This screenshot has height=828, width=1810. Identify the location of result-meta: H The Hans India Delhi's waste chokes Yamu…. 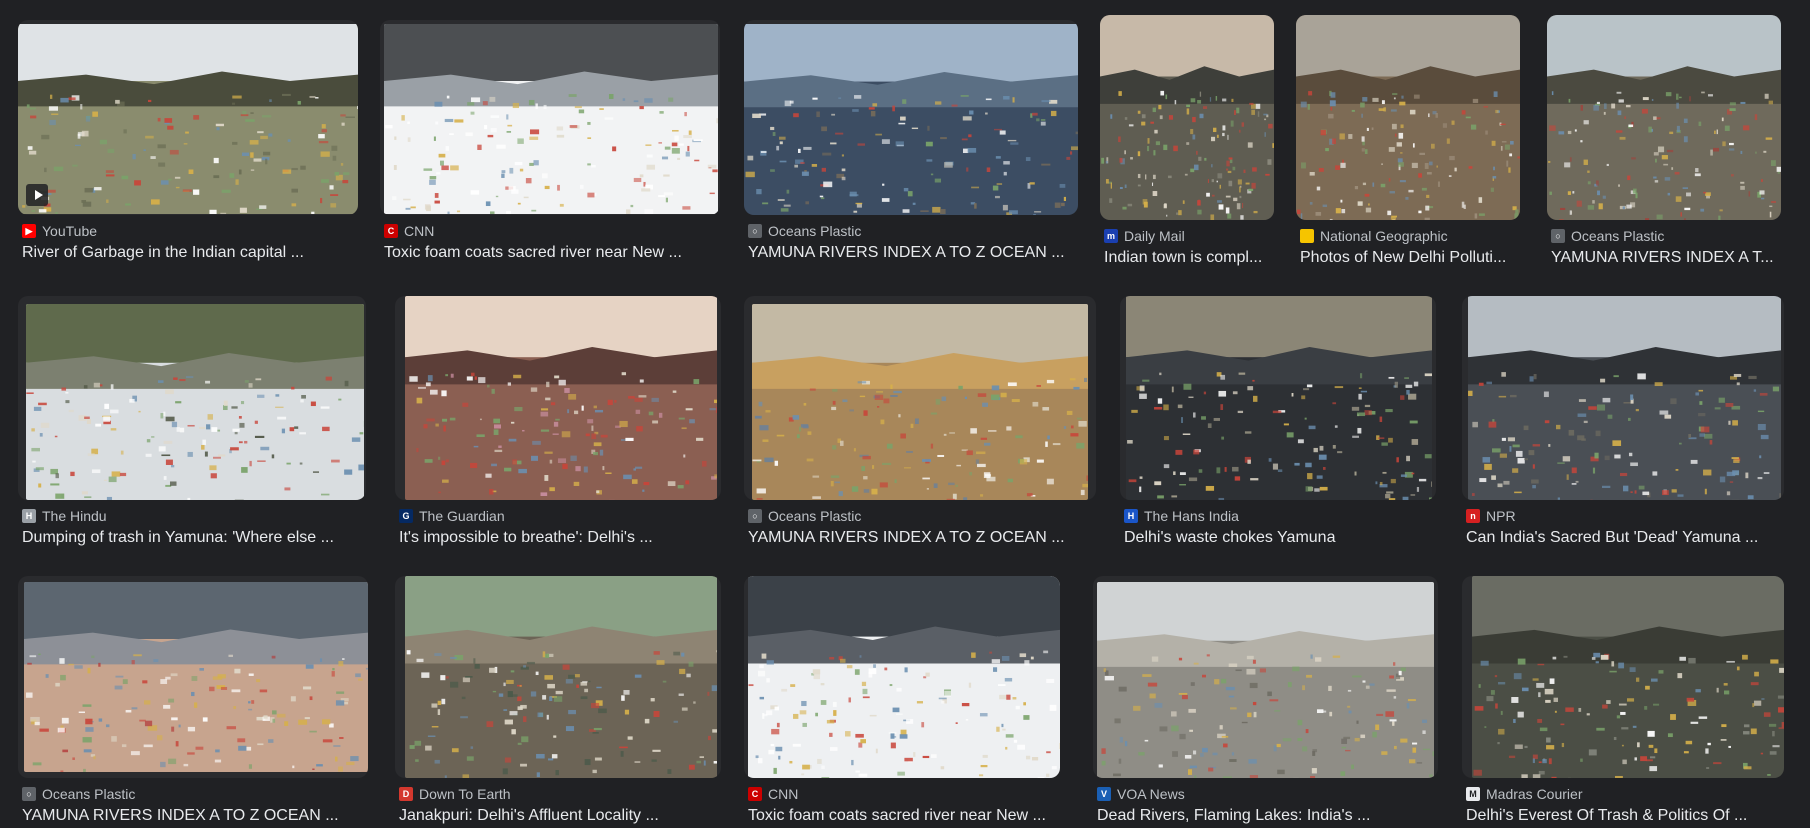
(1280, 528).